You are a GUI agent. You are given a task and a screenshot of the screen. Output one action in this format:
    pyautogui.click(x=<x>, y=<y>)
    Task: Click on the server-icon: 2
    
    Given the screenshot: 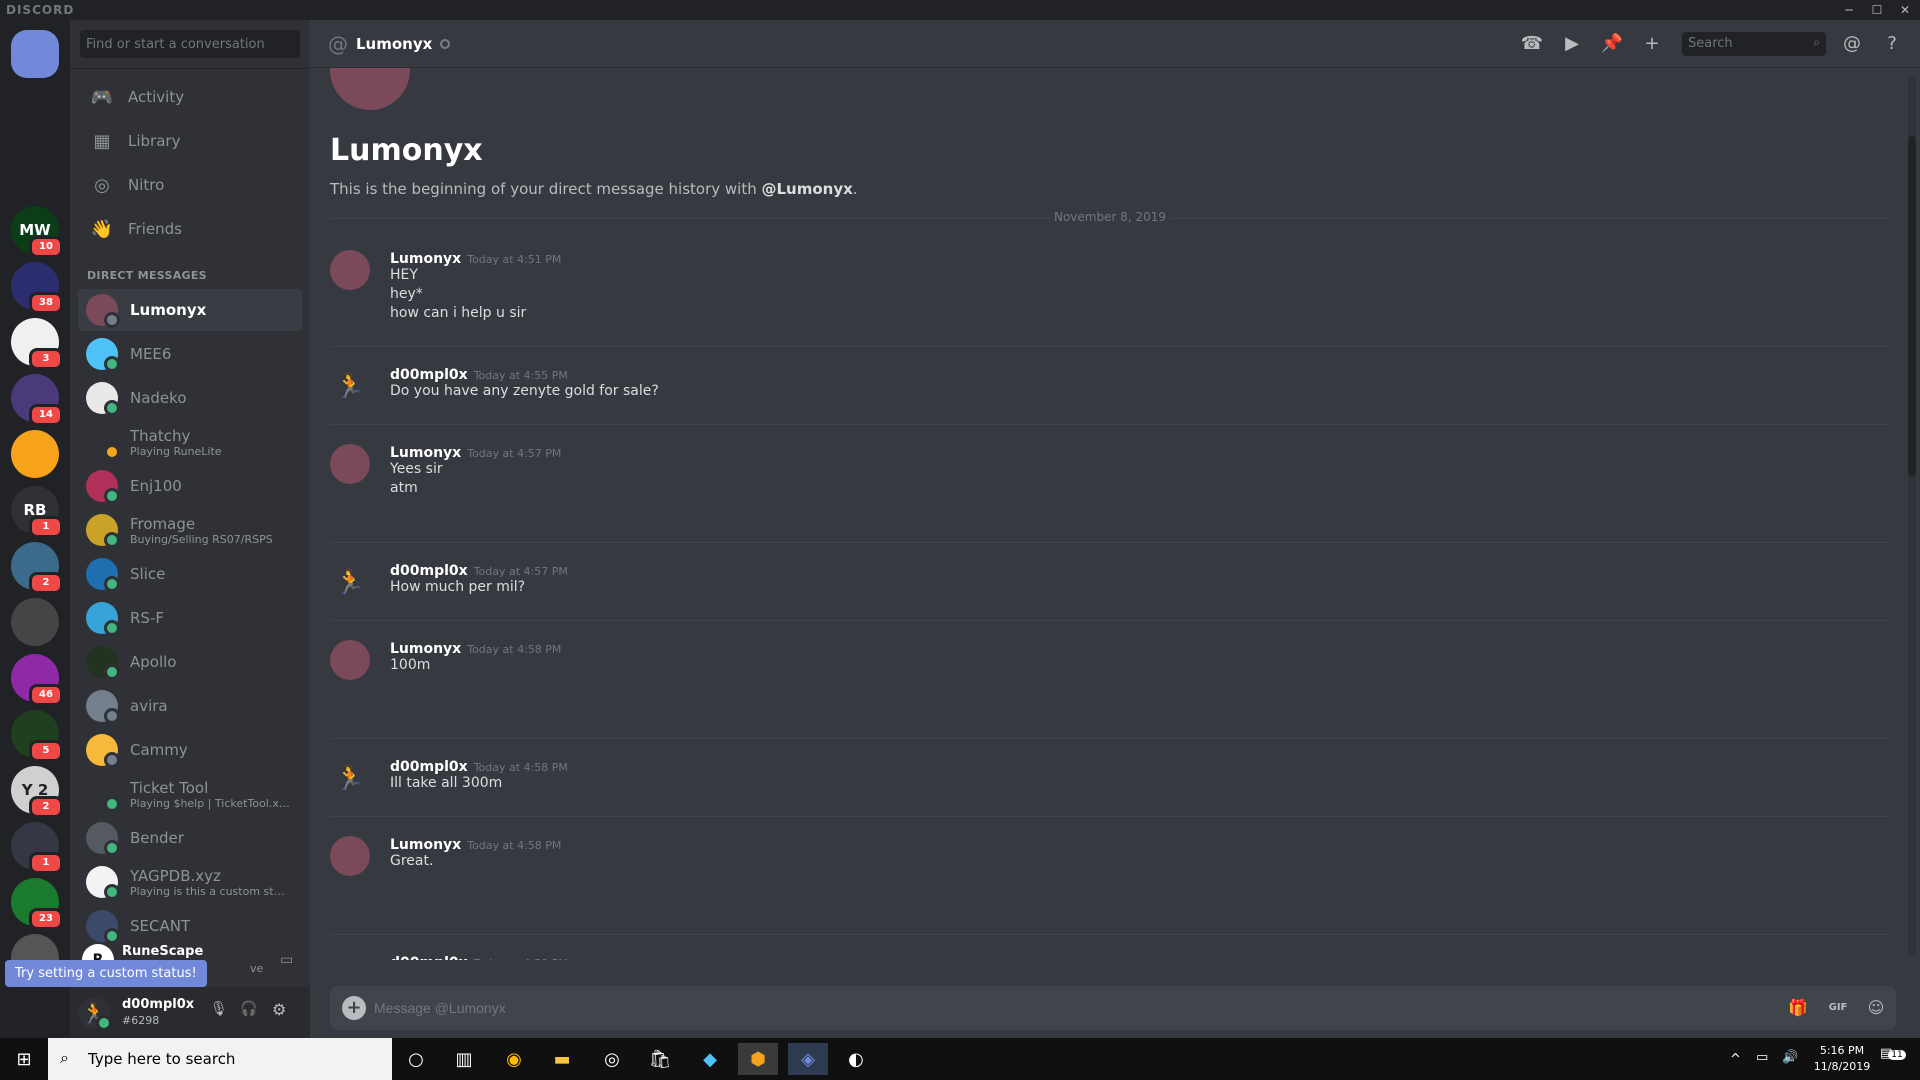 What is the action you would take?
    pyautogui.click(x=37, y=568)
    